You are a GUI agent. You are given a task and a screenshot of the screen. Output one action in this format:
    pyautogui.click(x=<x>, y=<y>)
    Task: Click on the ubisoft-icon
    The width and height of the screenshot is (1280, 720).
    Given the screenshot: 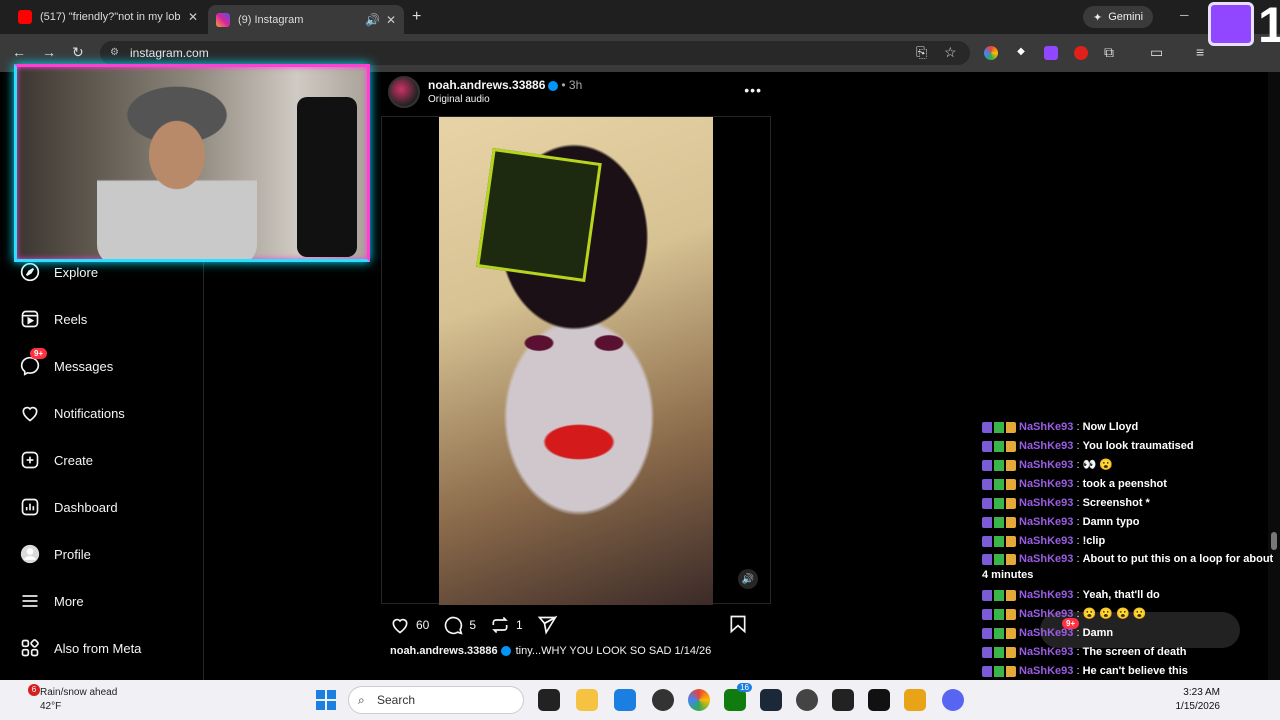 What is the action you would take?
    pyautogui.click(x=807, y=700)
    